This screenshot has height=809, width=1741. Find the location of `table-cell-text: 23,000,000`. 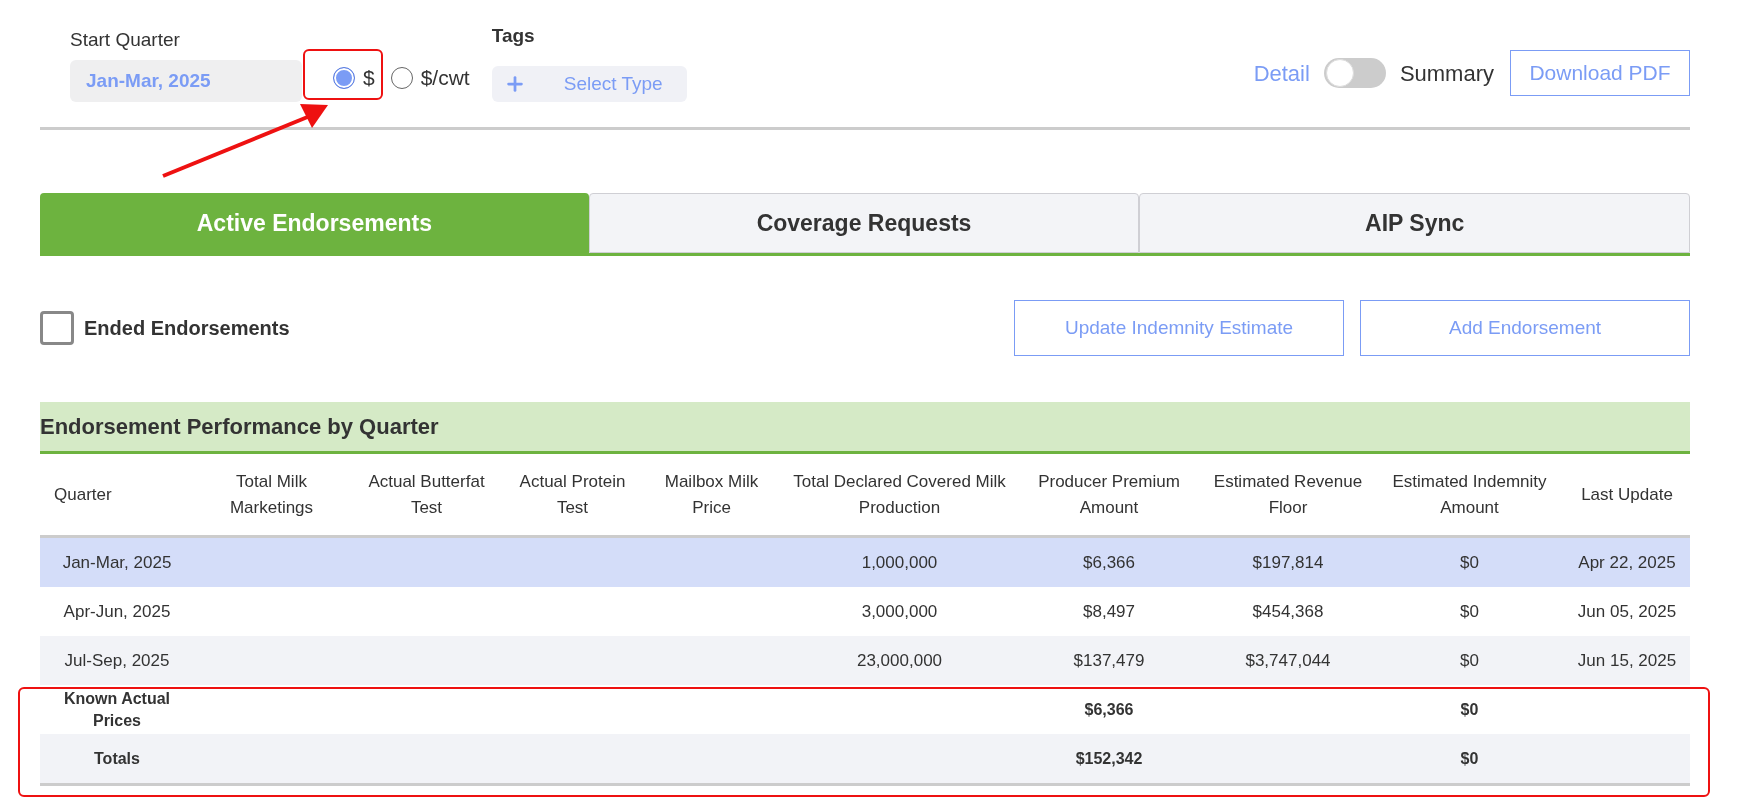

table-cell-text: 23,000,000 is located at coordinates (899, 660).